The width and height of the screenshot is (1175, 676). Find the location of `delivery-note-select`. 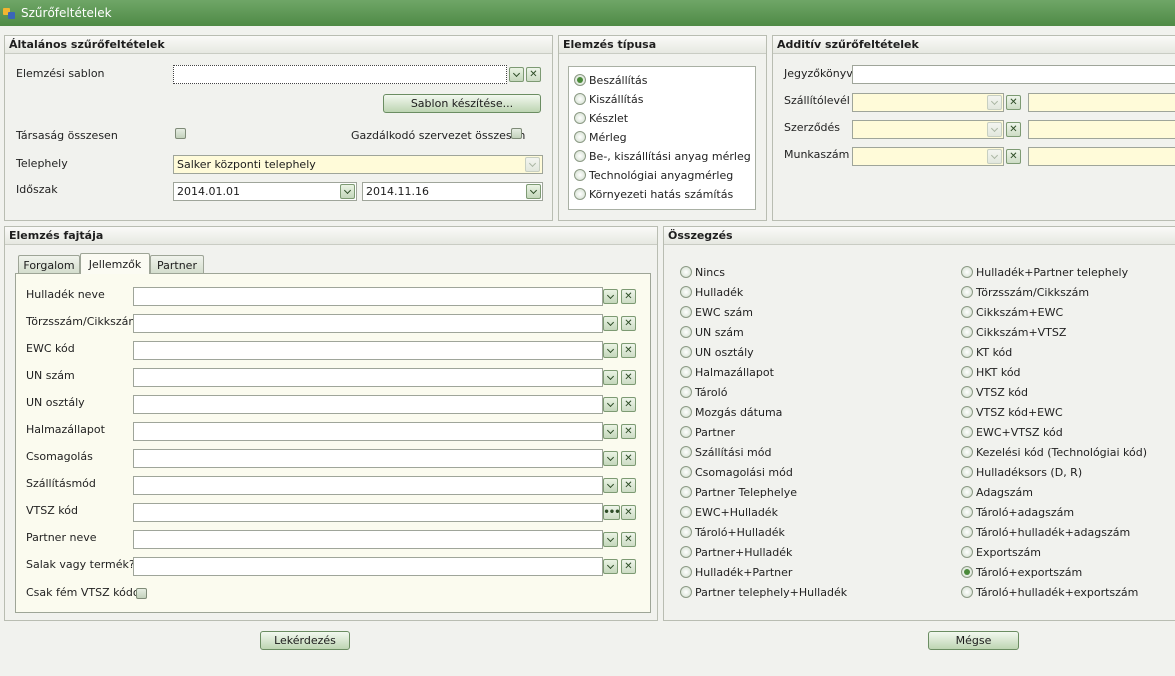

delivery-note-select is located at coordinates (928, 102).